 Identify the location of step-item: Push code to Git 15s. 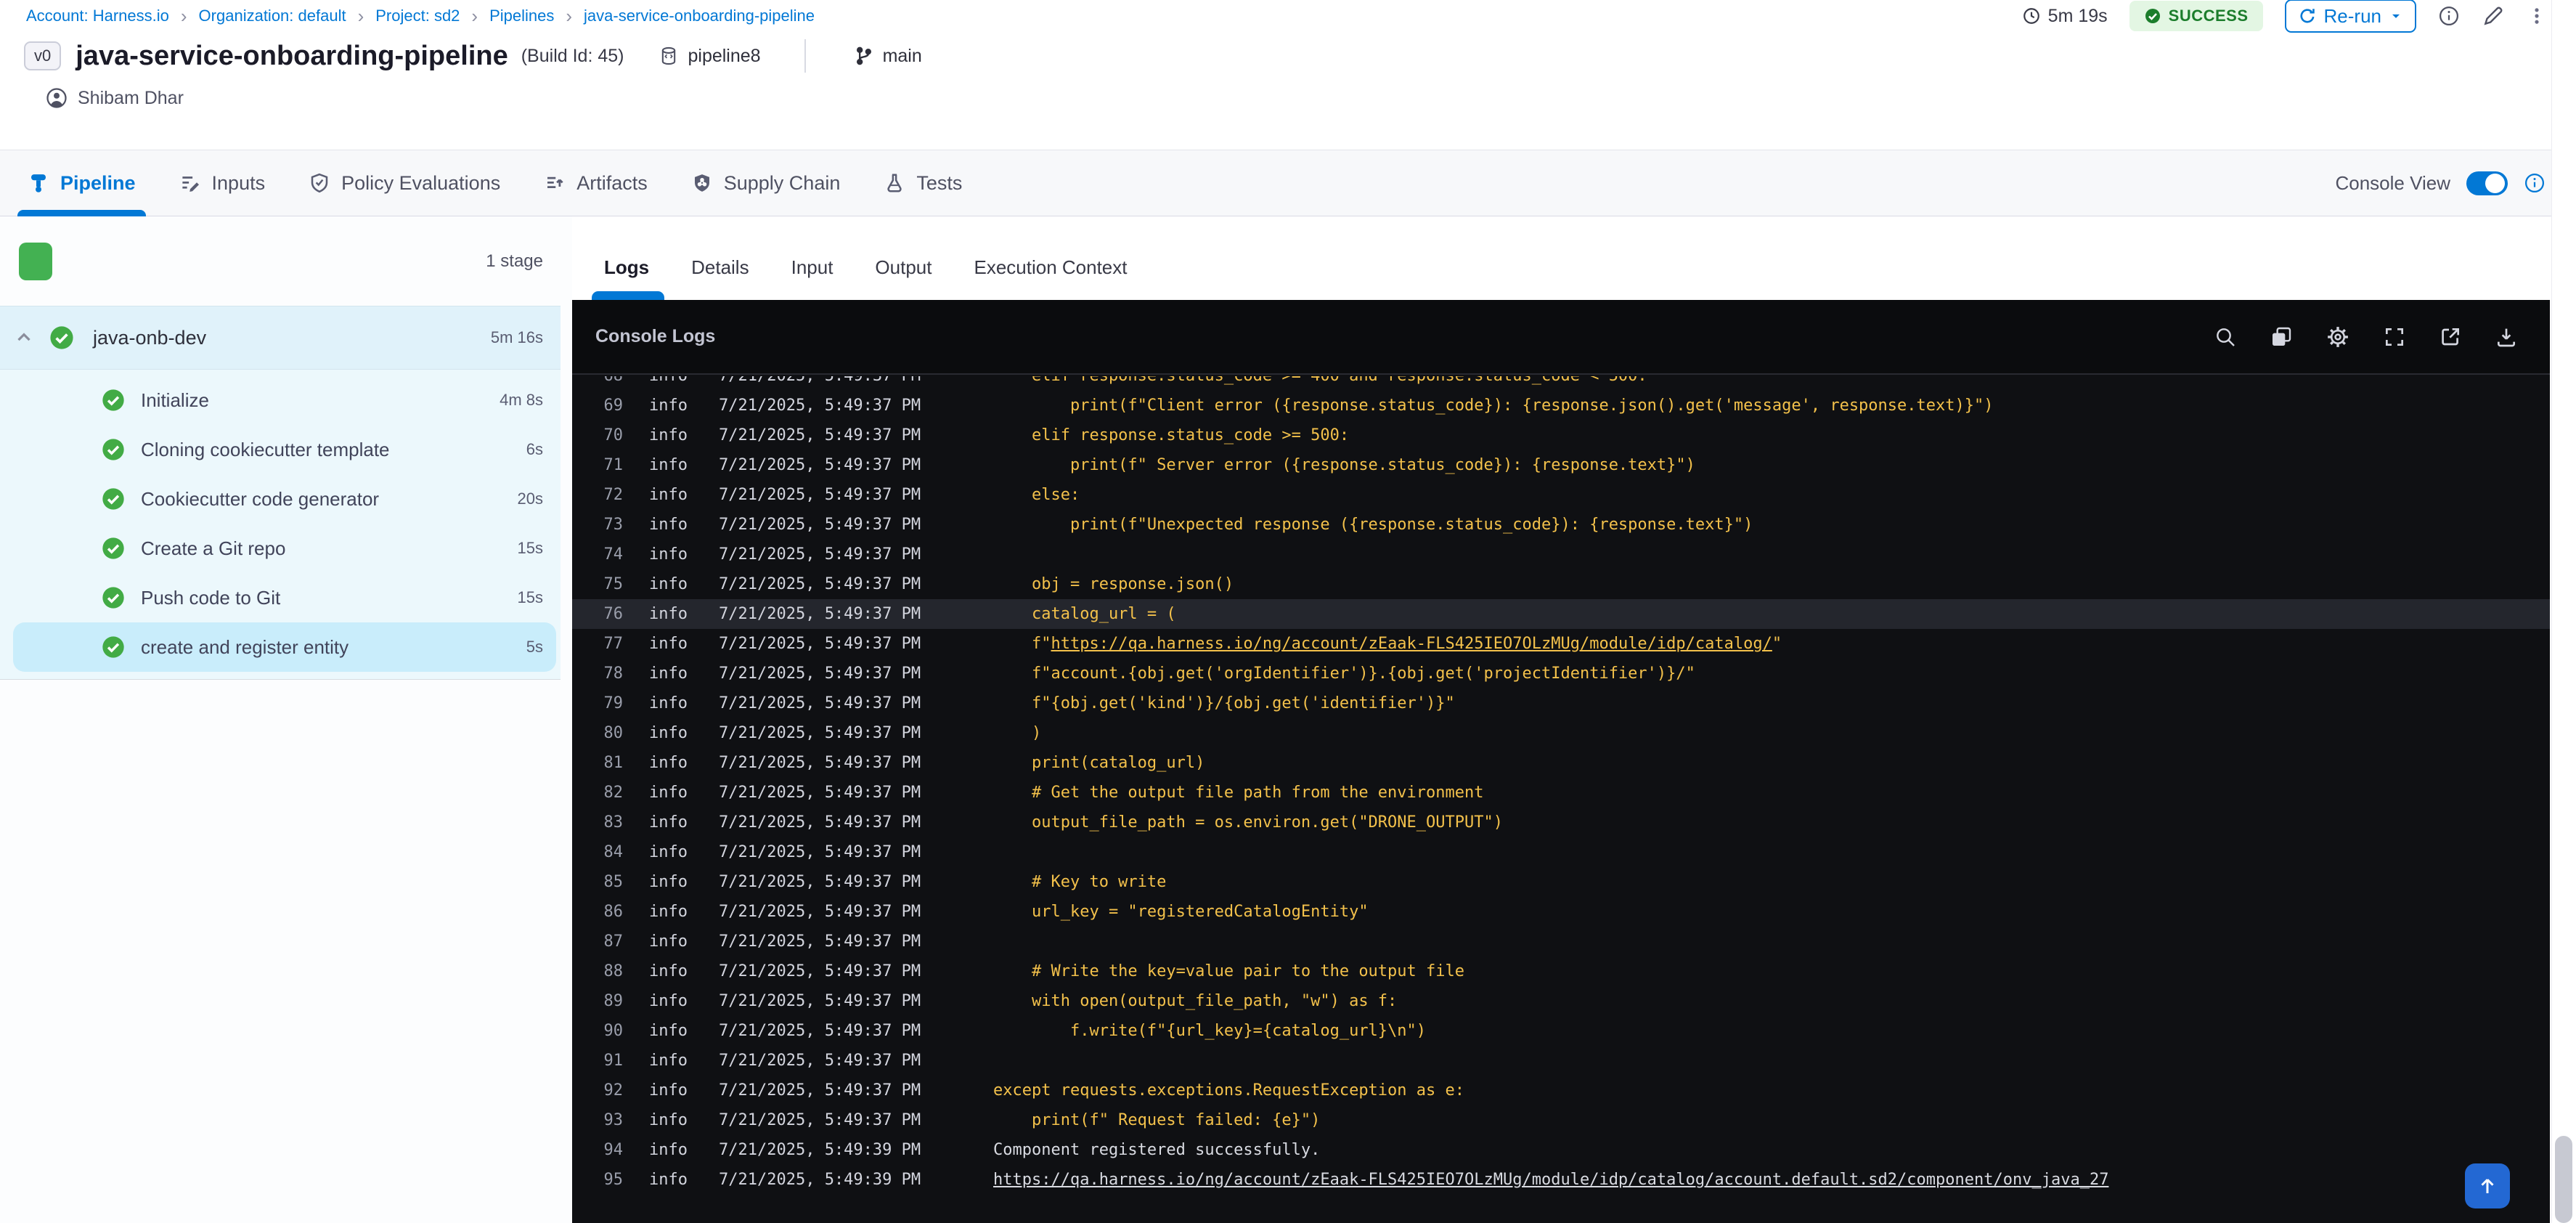
(284, 597).